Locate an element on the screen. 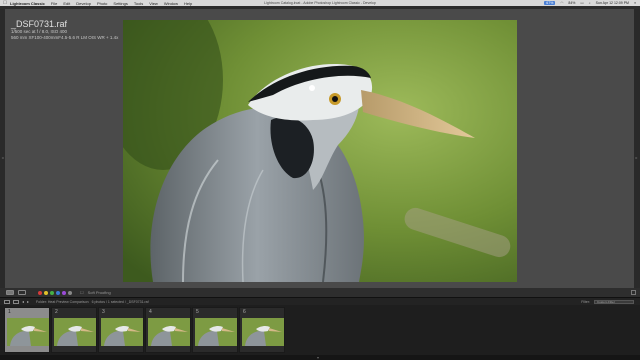  menu-view: View is located at coordinates (153, 3).